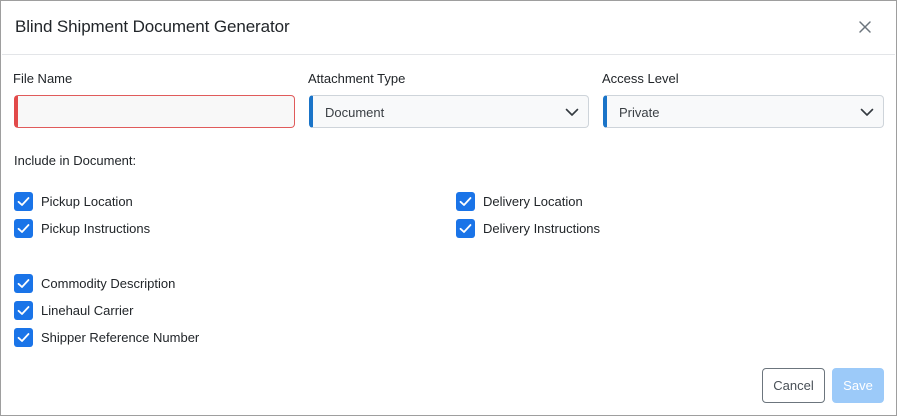 This screenshot has height=416, width=897. What do you see at coordinates (120, 337) in the screenshot?
I see `checkbox-label: Shipper Reference Number` at bounding box center [120, 337].